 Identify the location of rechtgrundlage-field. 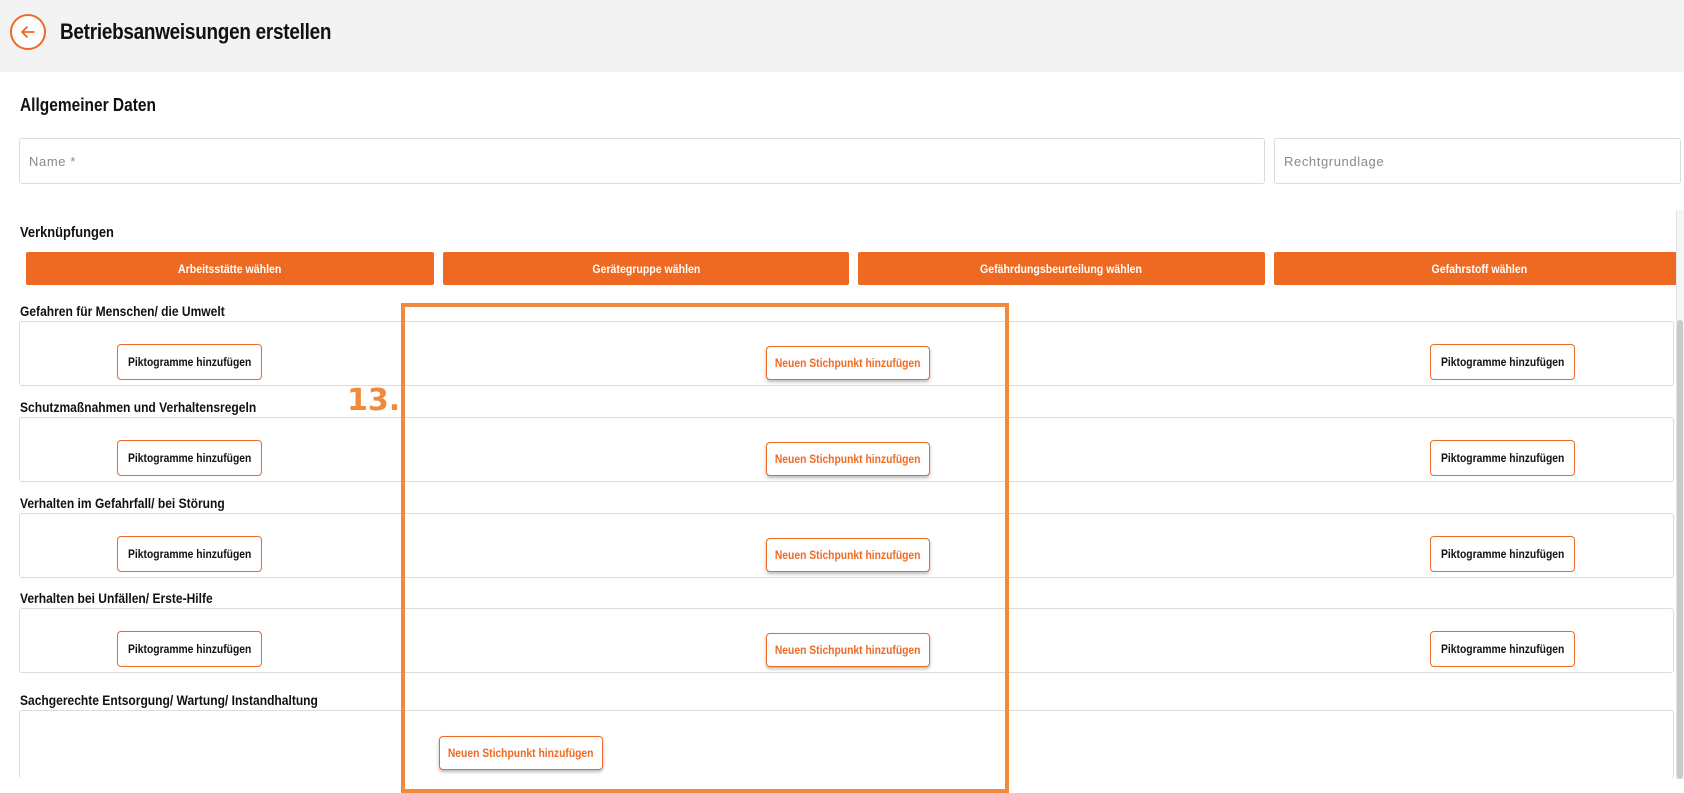
(1477, 161).